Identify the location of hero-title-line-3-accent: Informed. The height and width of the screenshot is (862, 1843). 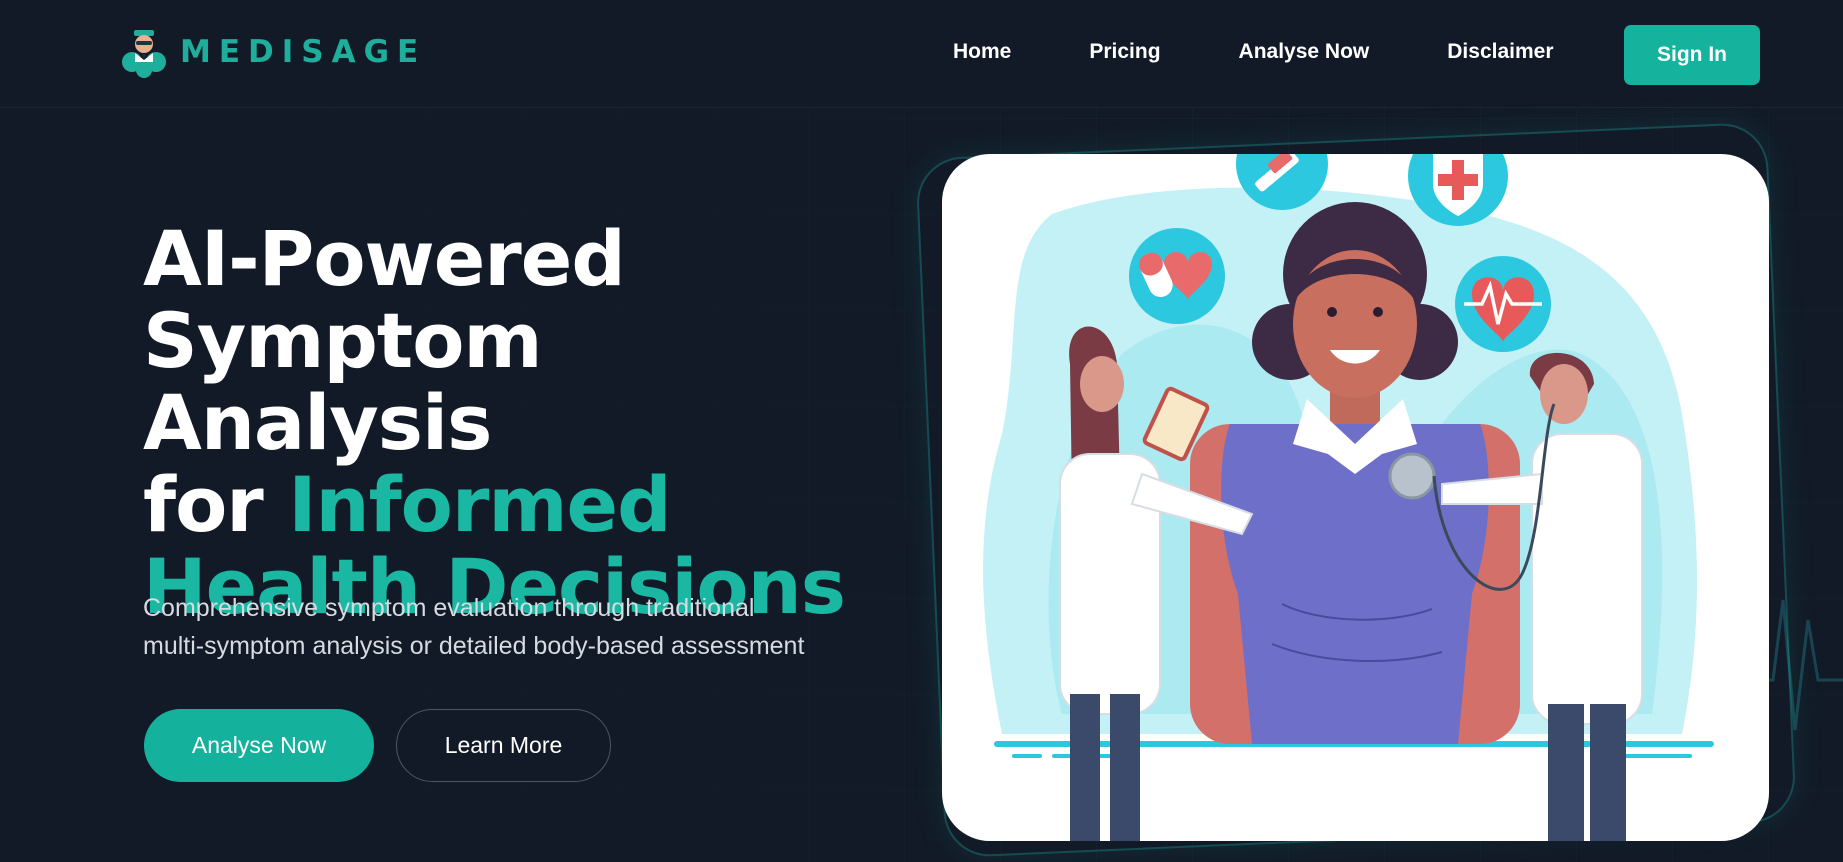
(479, 504).